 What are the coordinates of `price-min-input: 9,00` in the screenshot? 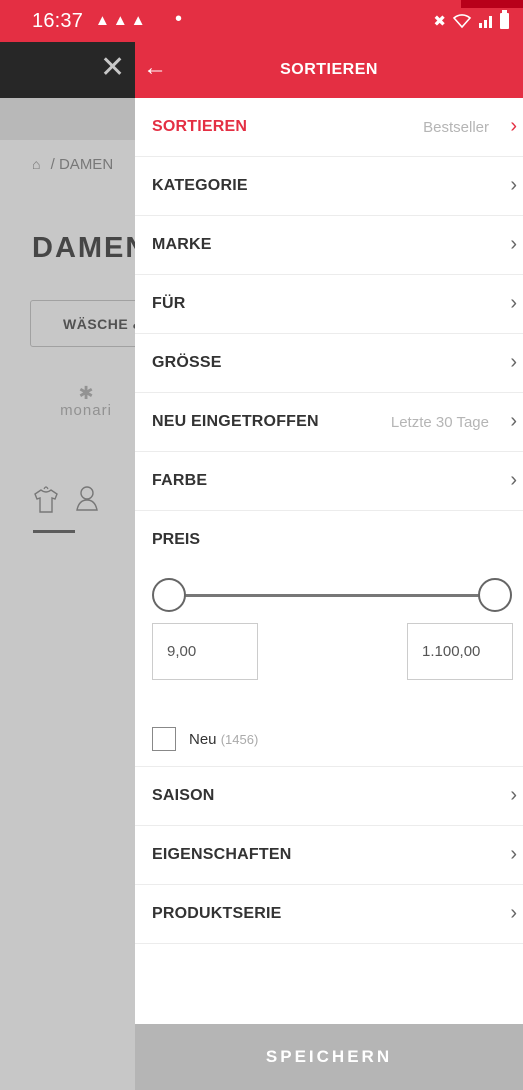 It's located at (205, 651).